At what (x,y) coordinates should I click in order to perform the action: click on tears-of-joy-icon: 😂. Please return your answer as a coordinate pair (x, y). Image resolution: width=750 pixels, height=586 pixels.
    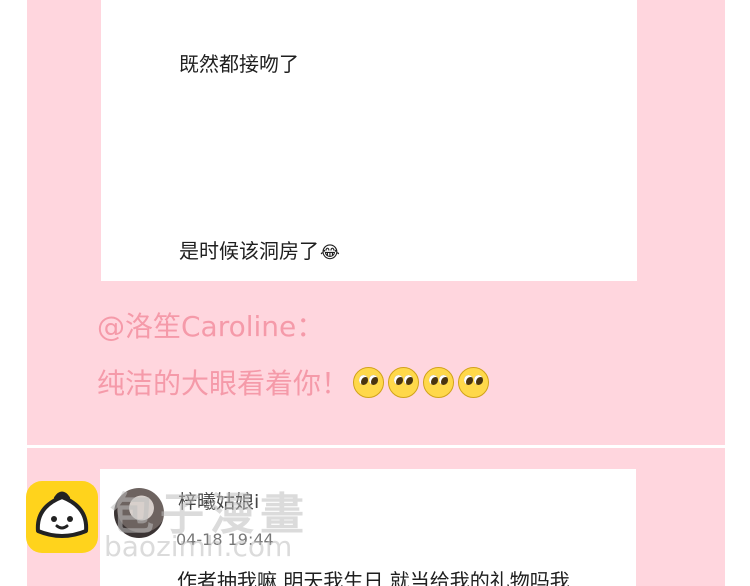
    Looking at the image, I should click on (330, 253).